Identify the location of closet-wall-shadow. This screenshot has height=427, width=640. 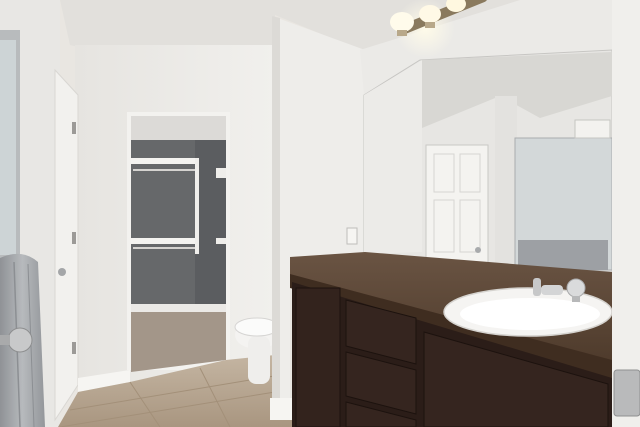
(210, 226).